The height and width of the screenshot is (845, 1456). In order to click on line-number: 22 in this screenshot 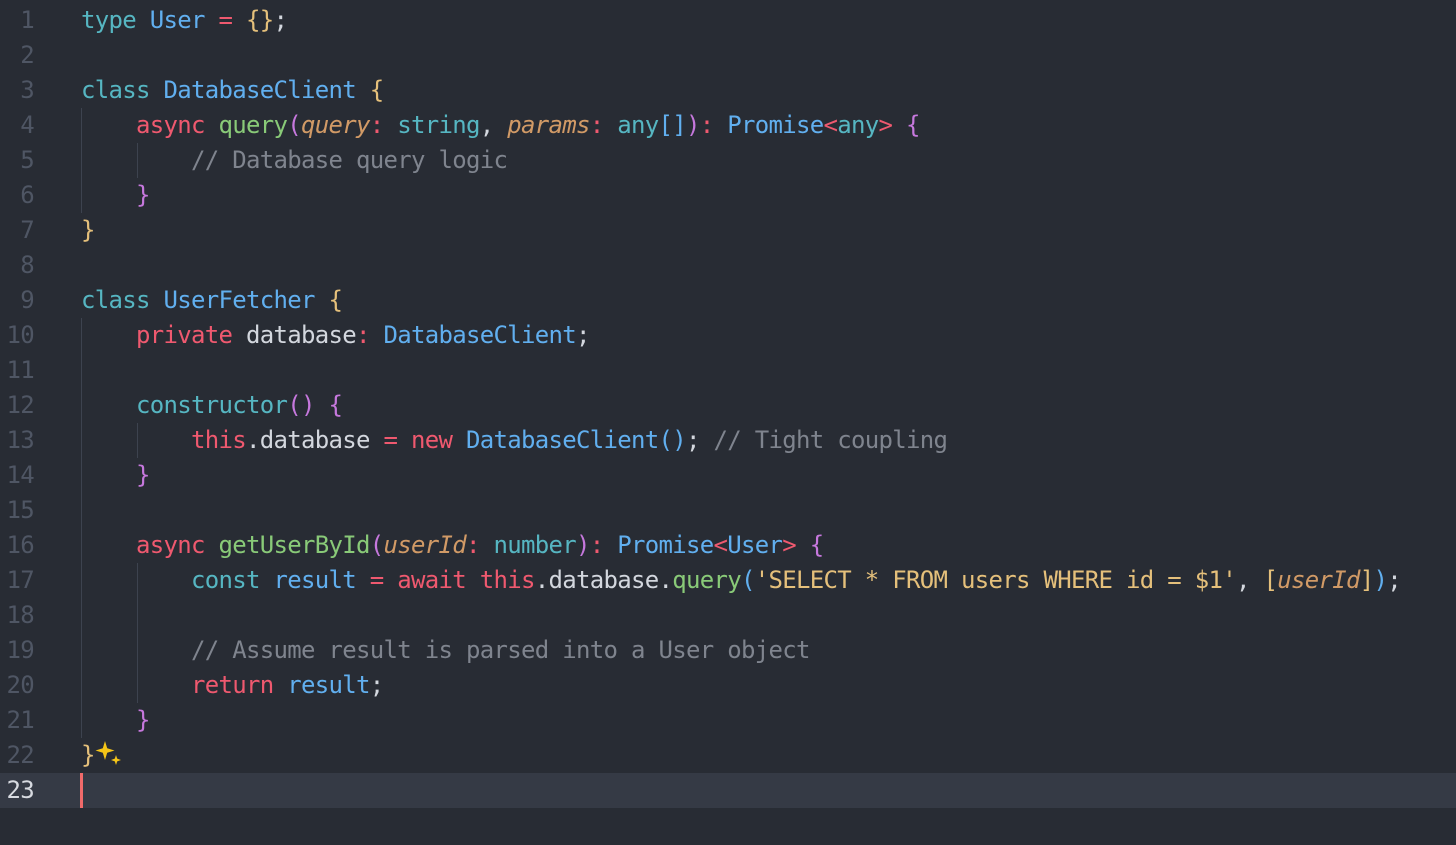, I will do `click(20, 755)`.